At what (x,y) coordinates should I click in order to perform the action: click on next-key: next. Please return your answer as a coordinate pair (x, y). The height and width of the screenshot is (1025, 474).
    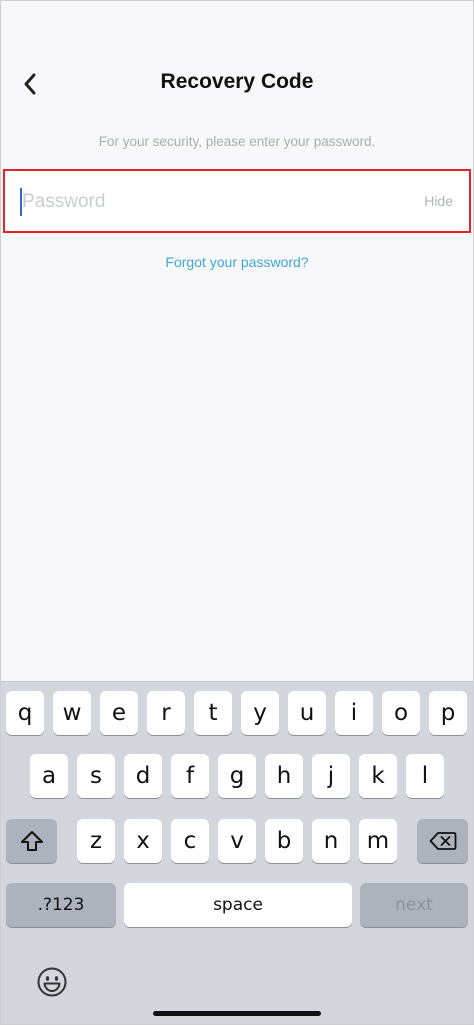
    Looking at the image, I should click on (414, 905).